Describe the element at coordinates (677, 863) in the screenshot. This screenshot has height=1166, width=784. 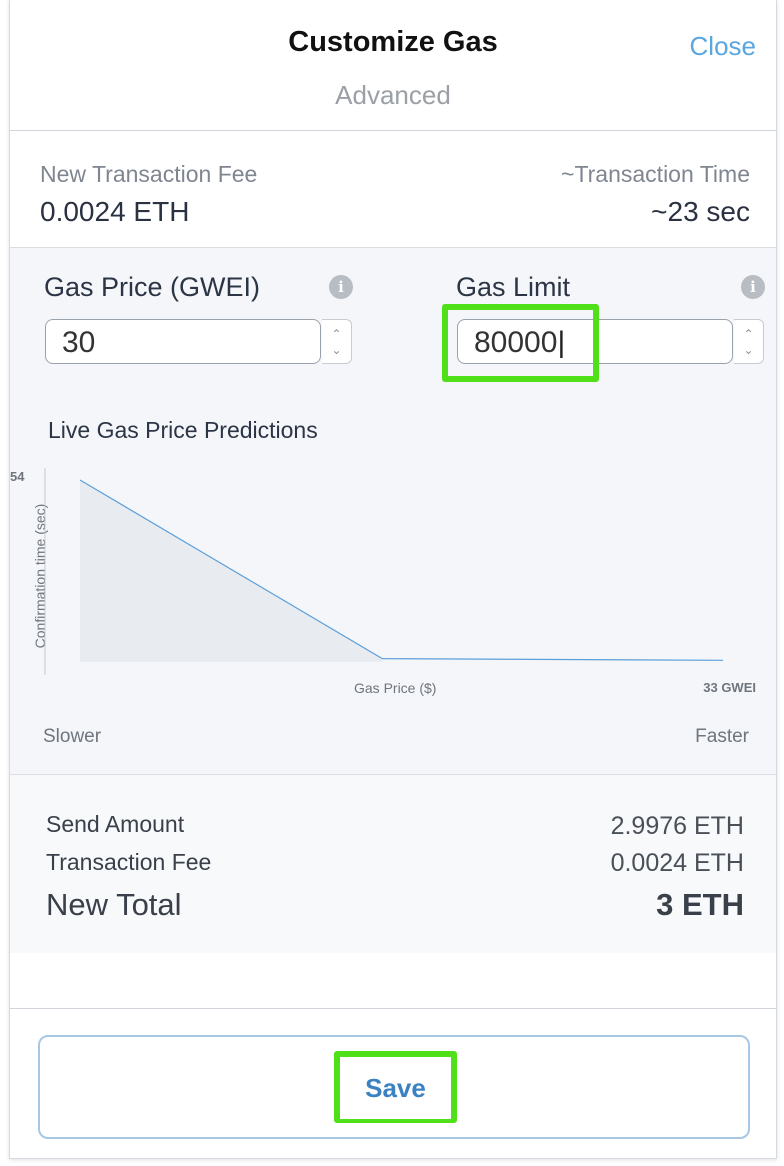
I see `transaction-fee-value: 0.0024 ETH` at that location.